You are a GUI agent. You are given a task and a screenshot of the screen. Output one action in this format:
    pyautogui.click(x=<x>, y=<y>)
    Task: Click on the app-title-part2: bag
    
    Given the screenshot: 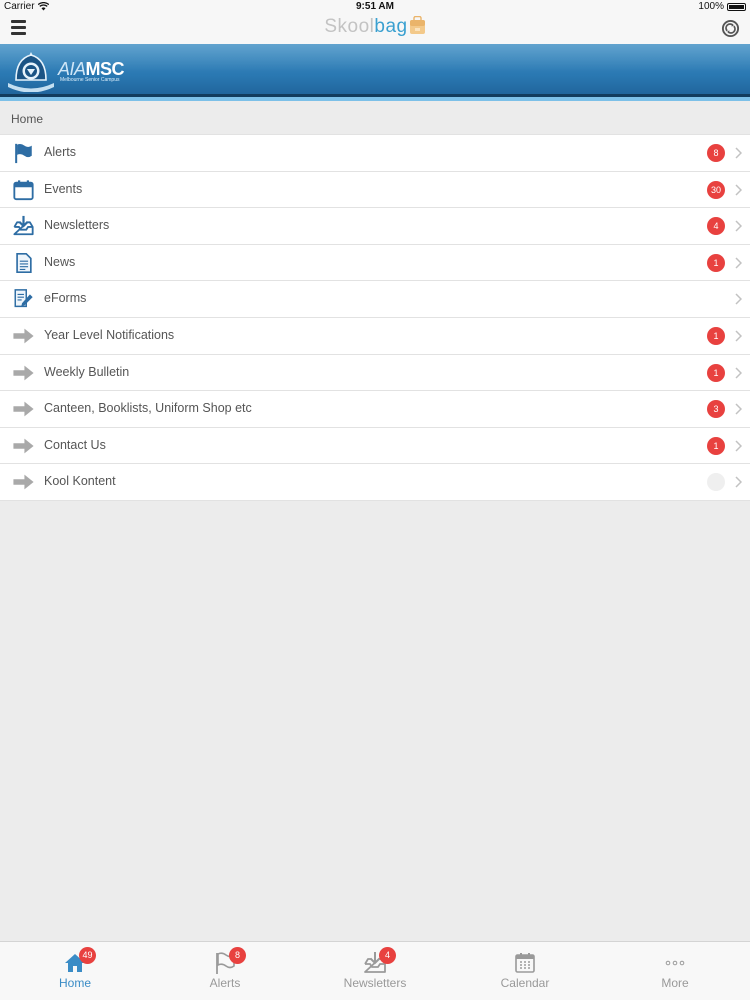 What is the action you would take?
    pyautogui.click(x=391, y=26)
    